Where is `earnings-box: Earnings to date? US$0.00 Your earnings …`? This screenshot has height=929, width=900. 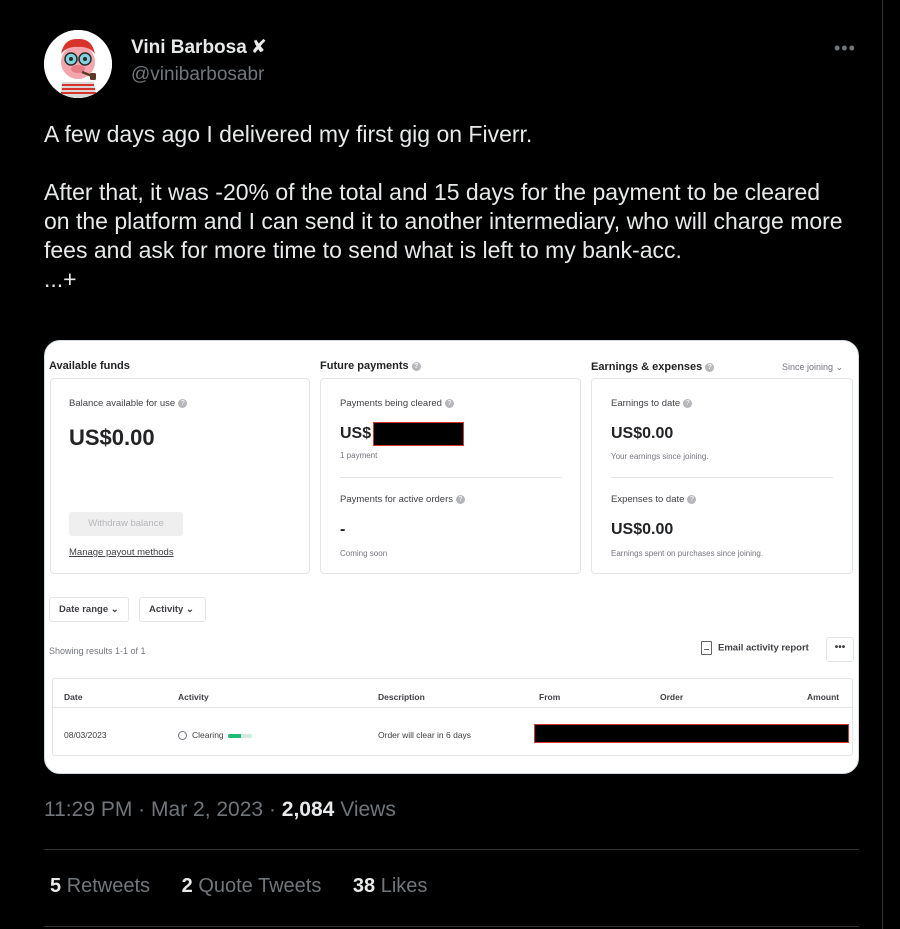 earnings-box: Earnings to date? US$0.00 Your earnings … is located at coordinates (722, 476).